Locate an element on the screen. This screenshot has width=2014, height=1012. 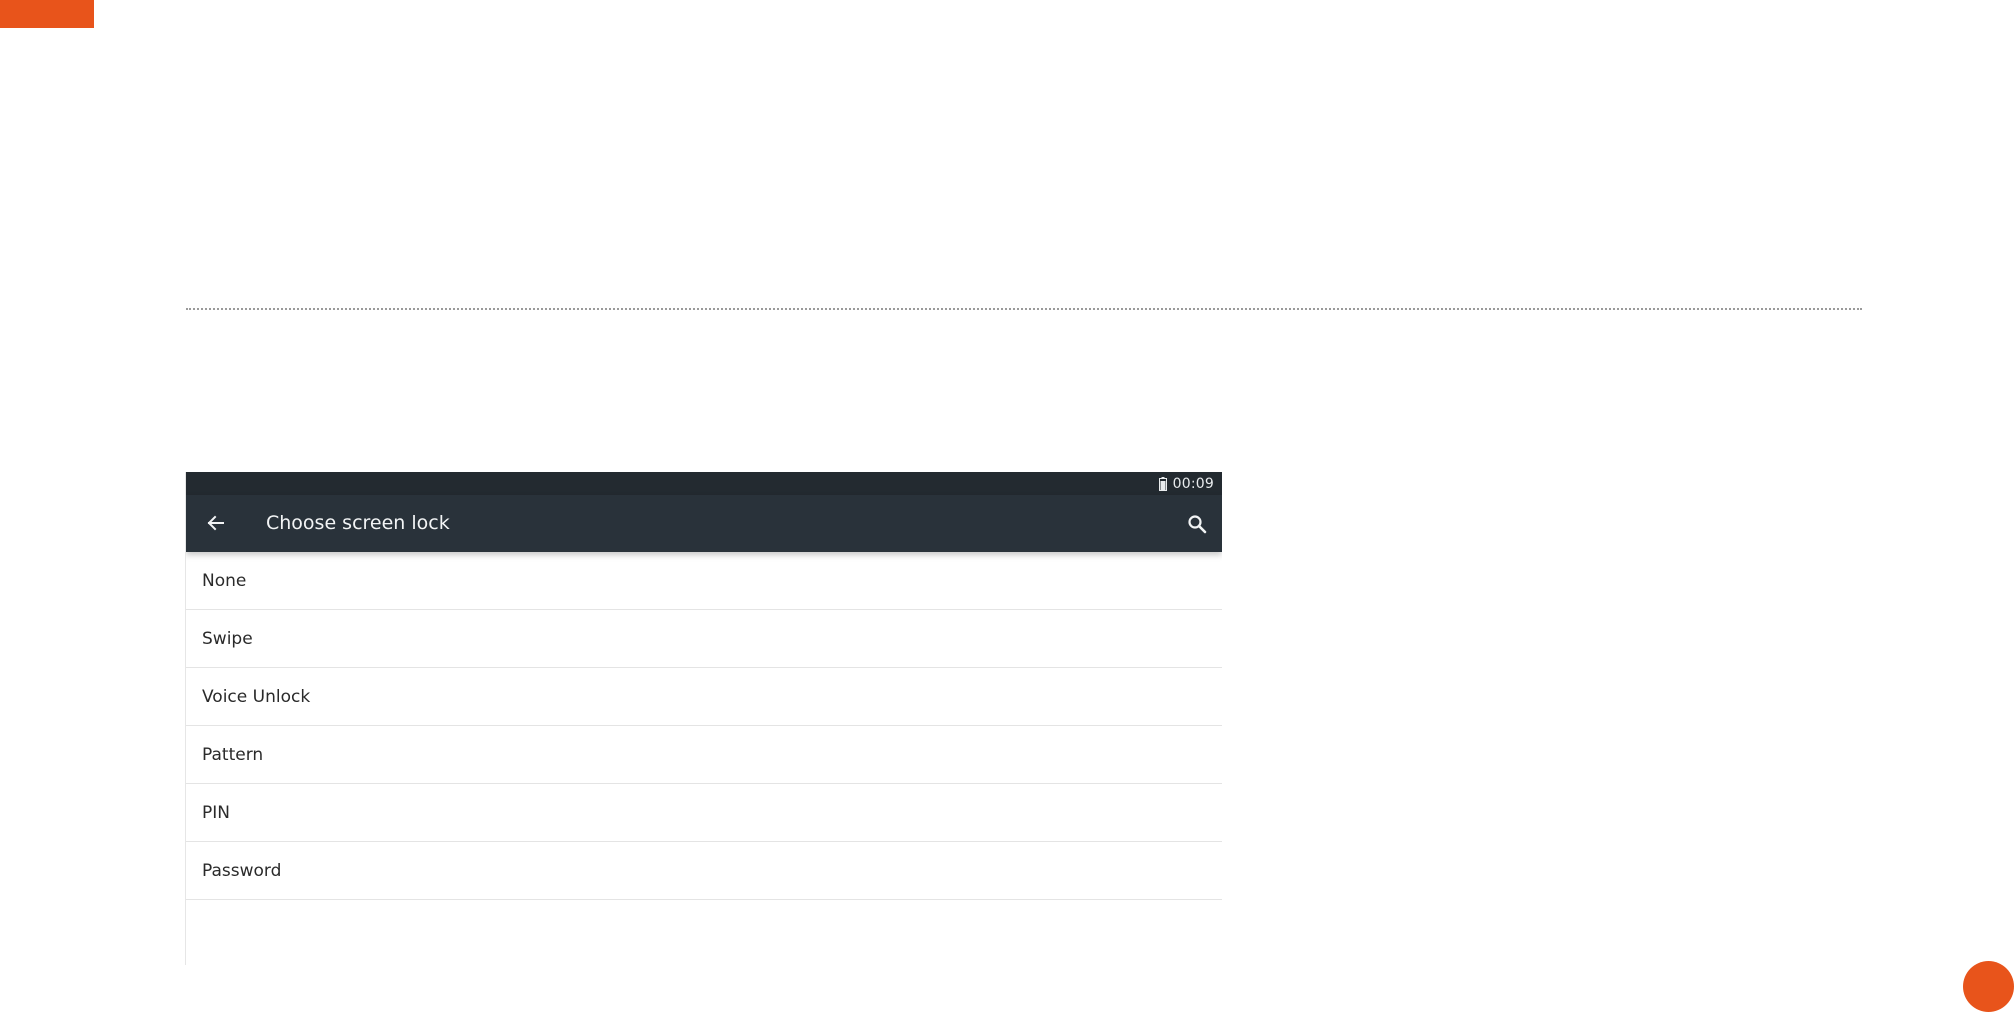
dotted-divider is located at coordinates (1024, 309).